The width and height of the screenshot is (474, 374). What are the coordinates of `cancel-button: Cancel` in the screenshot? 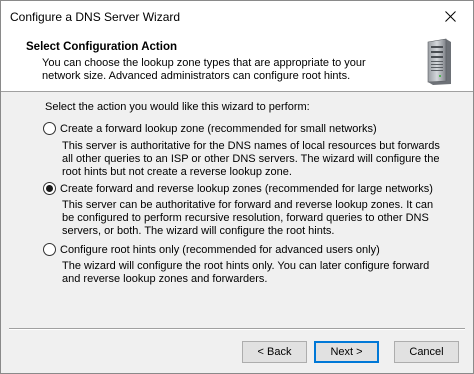 It's located at (426, 352).